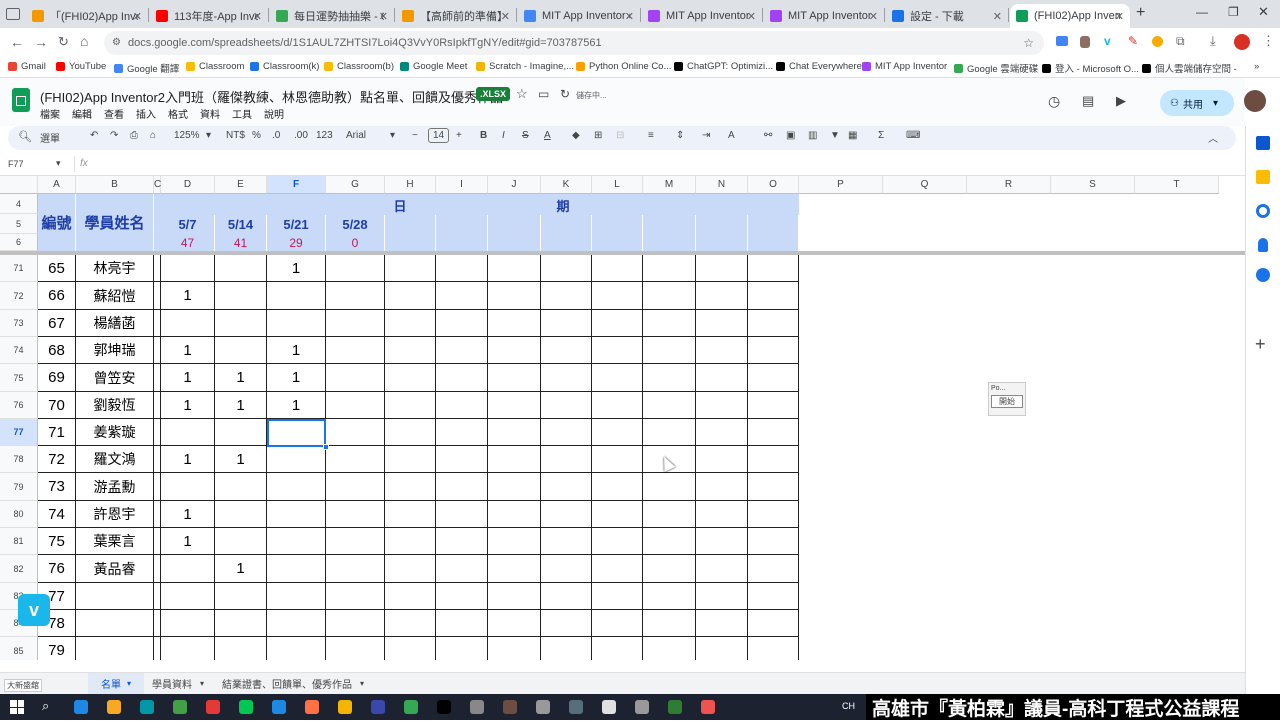 The image size is (1280, 721). What do you see at coordinates (1263, 275) in the screenshot?
I see `maps-icon` at bounding box center [1263, 275].